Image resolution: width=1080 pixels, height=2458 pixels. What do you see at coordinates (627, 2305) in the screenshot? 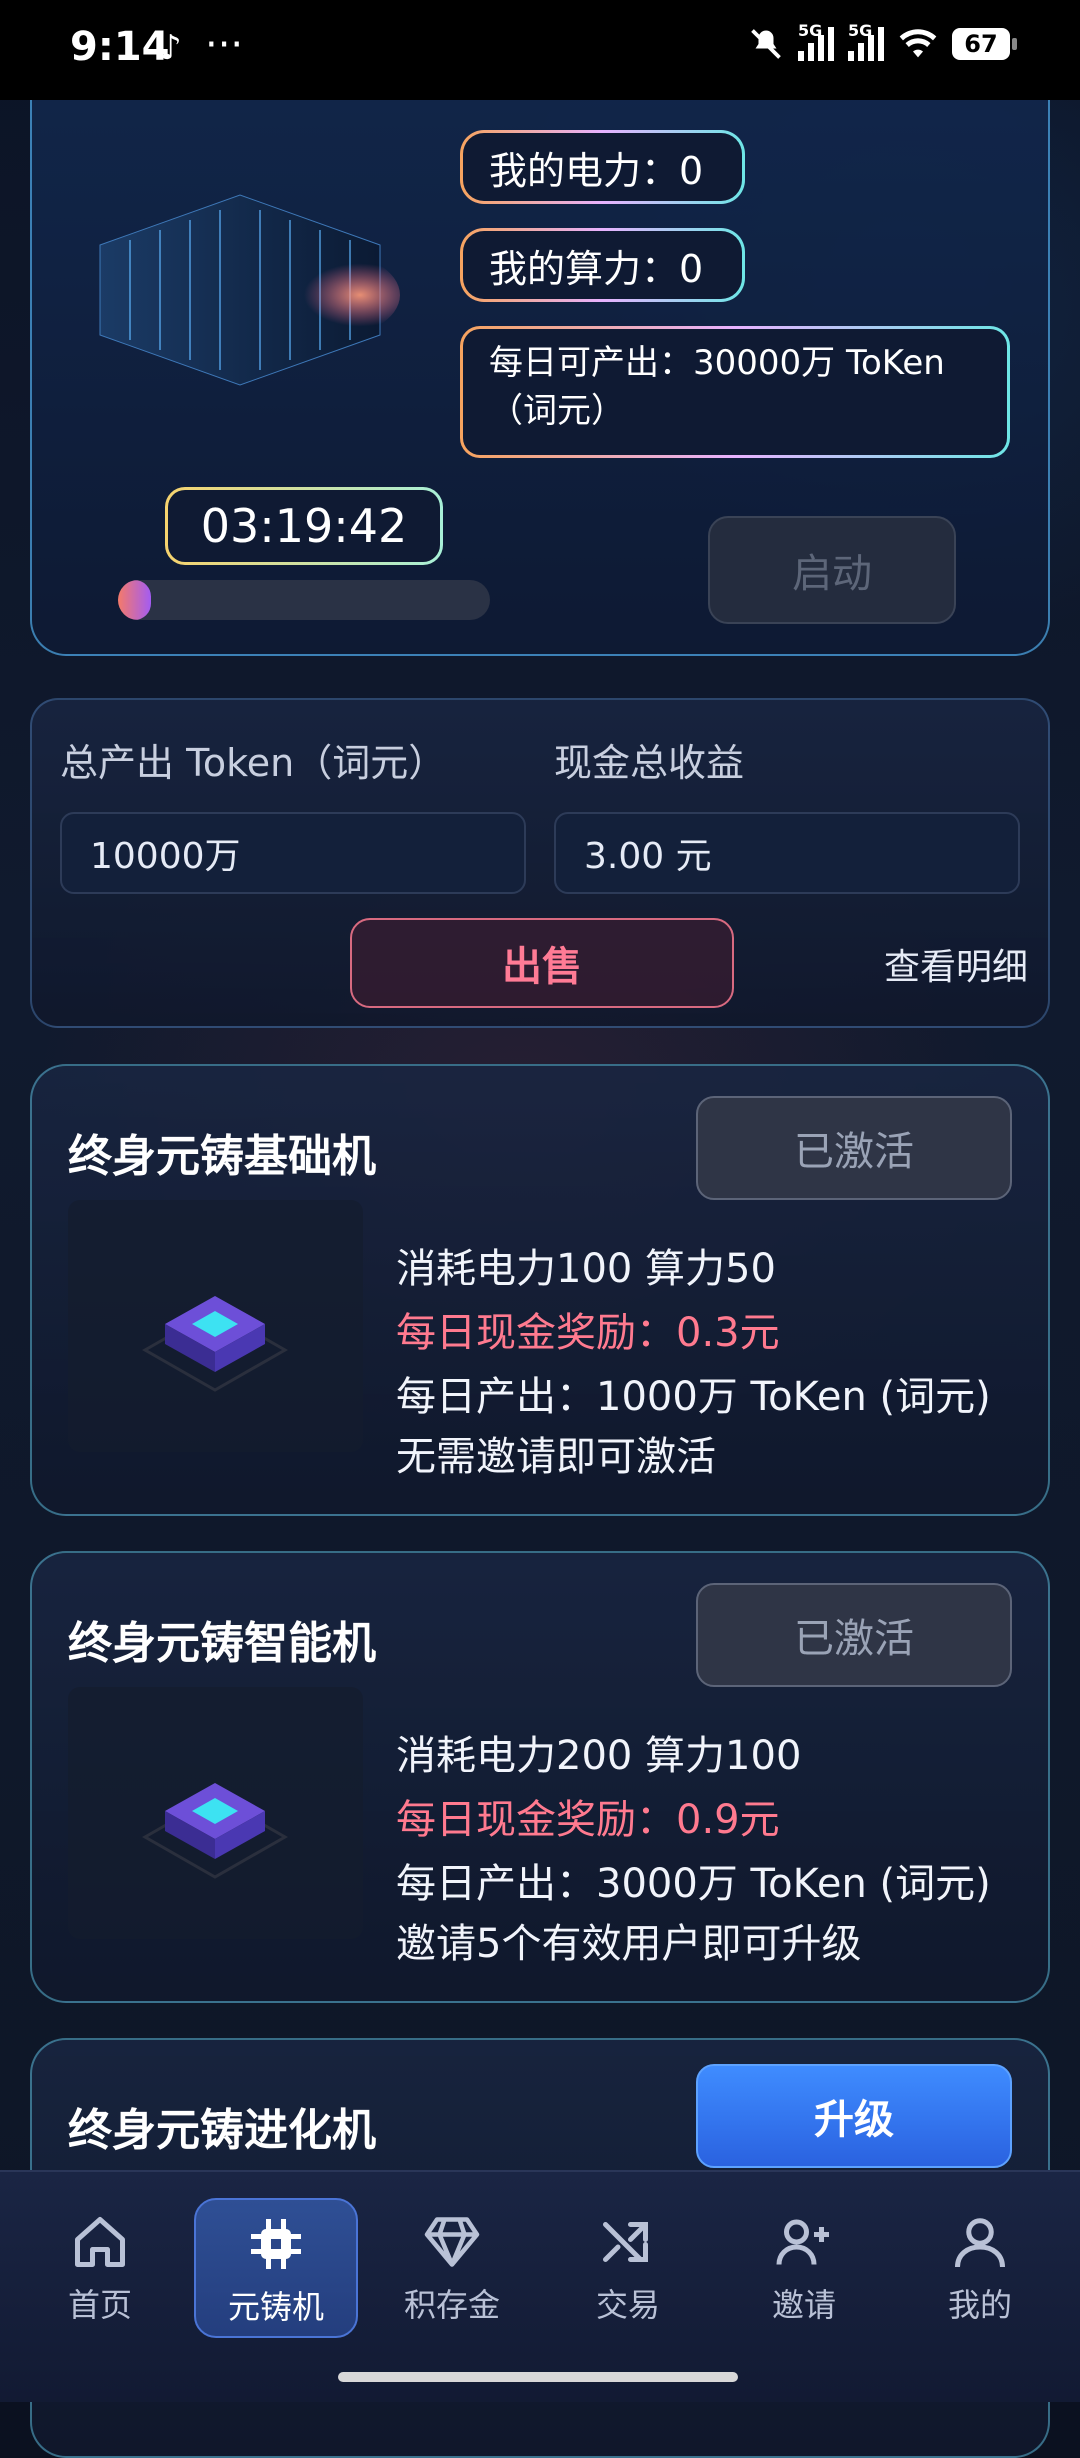
I see `nav-label: 交易` at bounding box center [627, 2305].